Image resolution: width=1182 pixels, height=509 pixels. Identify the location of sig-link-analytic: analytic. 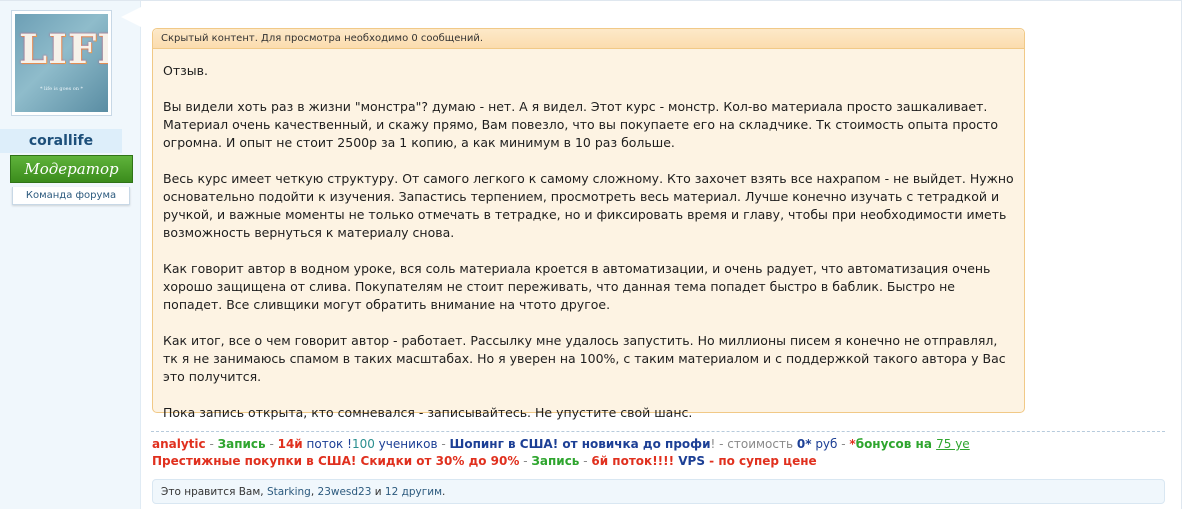
(179, 444).